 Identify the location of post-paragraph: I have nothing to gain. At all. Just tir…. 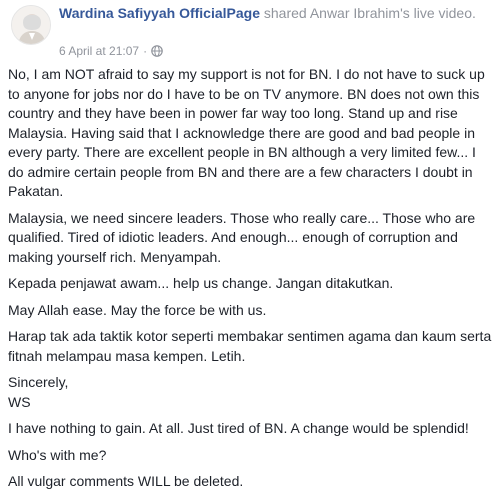
(238, 428).